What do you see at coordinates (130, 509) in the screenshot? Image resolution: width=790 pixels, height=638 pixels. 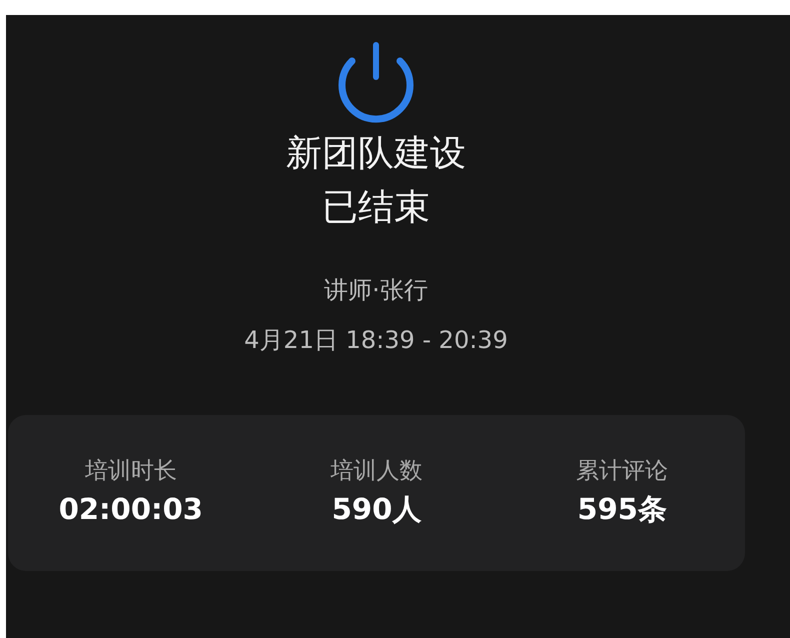 I see `stat-value: 02:00:03` at bounding box center [130, 509].